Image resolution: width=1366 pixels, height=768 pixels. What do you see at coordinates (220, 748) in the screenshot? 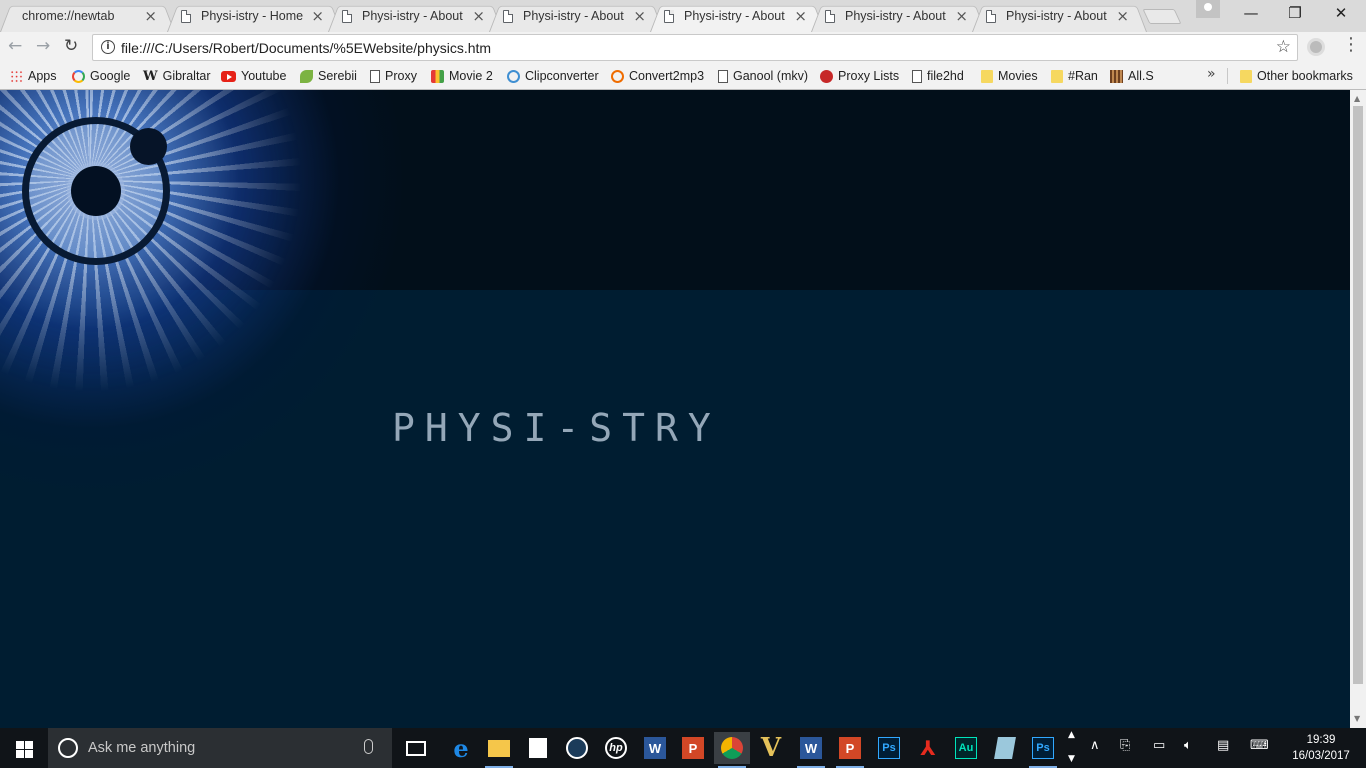
I see `cortana-search-box: Ask me anything` at bounding box center [220, 748].